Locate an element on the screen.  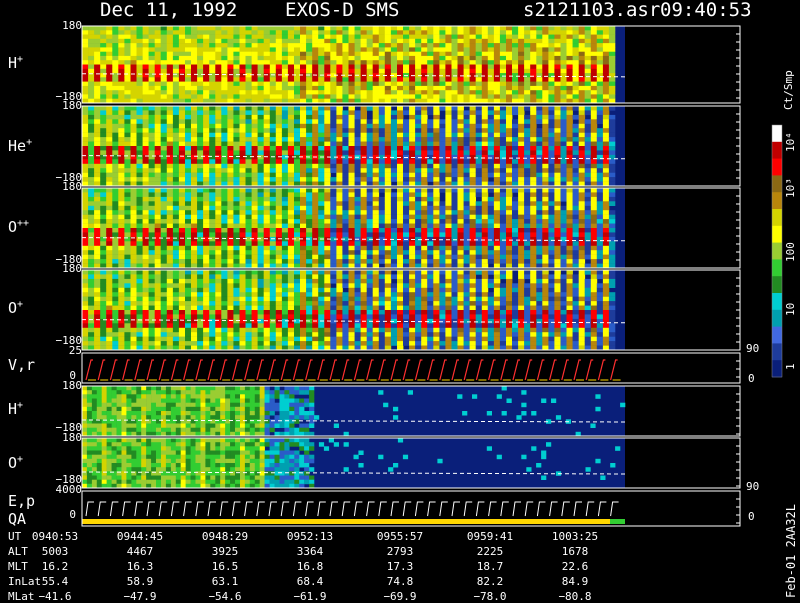
footer-value: 3364 is located at coordinates (310, 551).